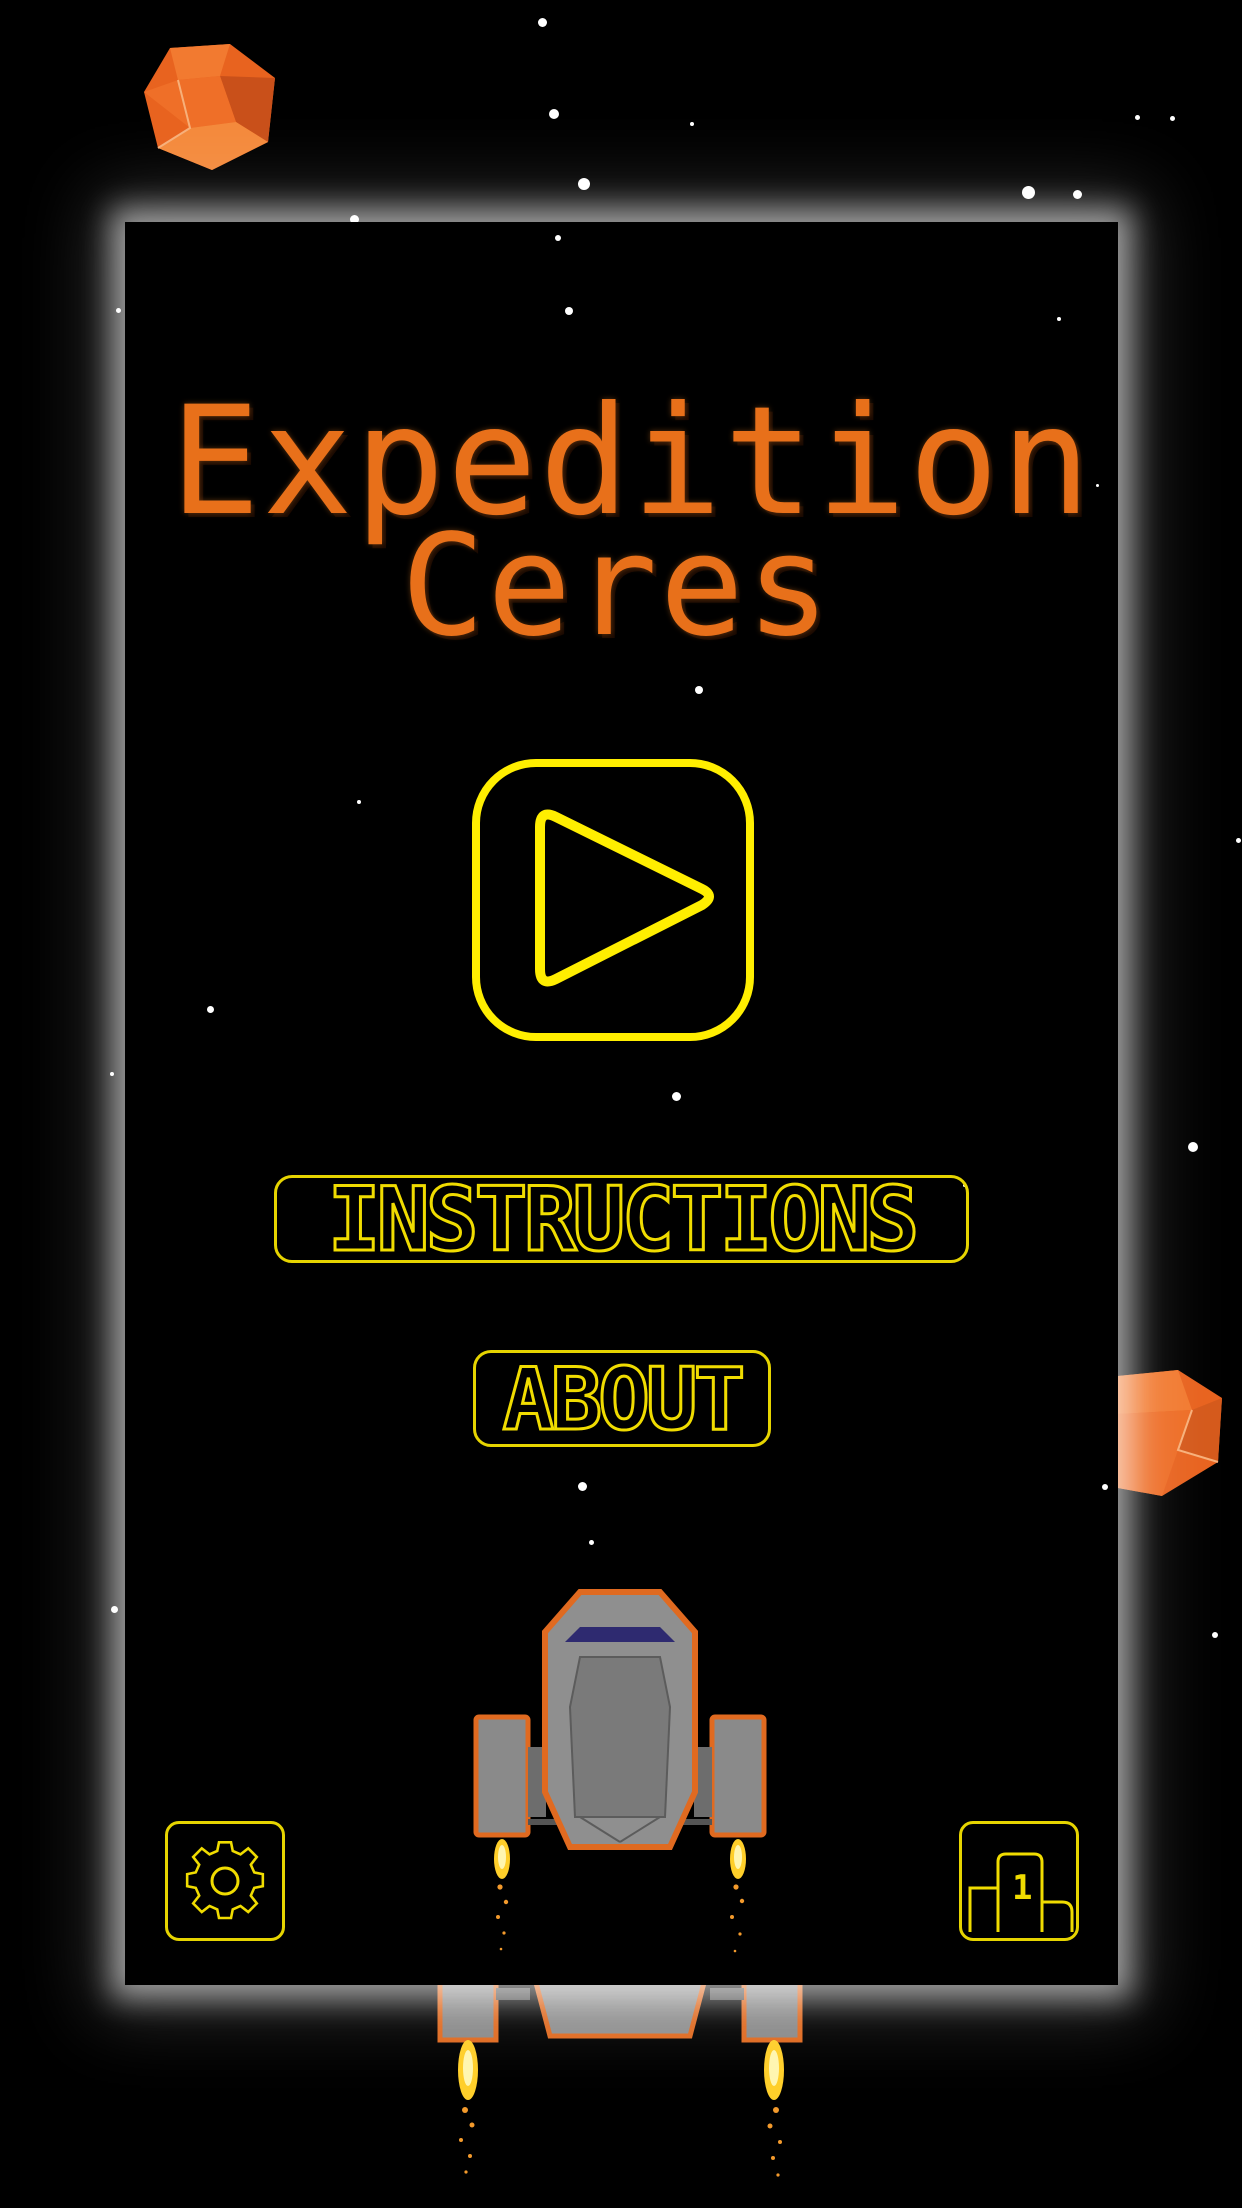  Describe the element at coordinates (1022, 1888) in the screenshot. I see `leaderboard-rank: 1` at that location.